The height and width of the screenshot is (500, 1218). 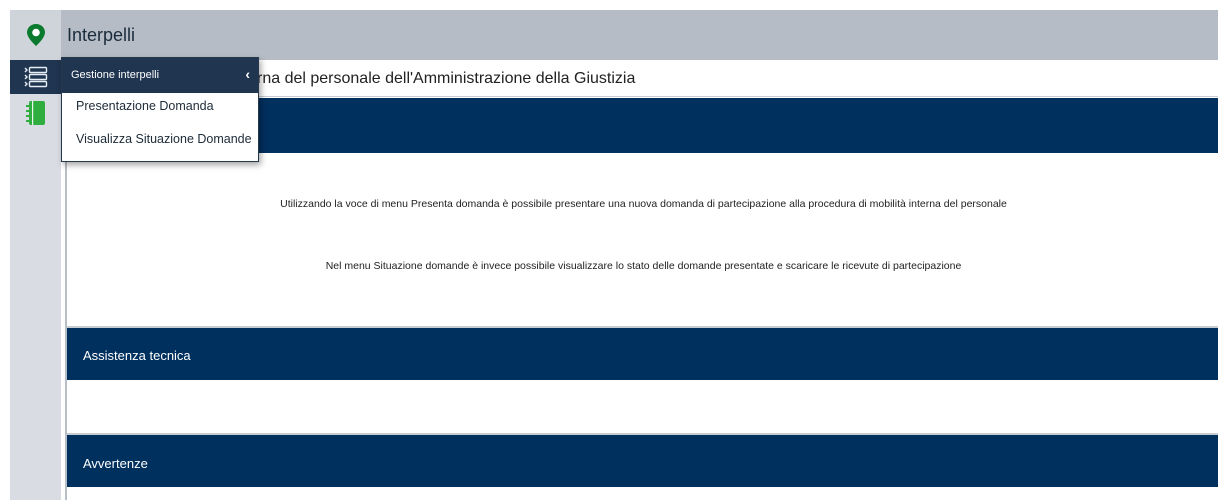 I want to click on rail-logo, so click(x=35, y=35).